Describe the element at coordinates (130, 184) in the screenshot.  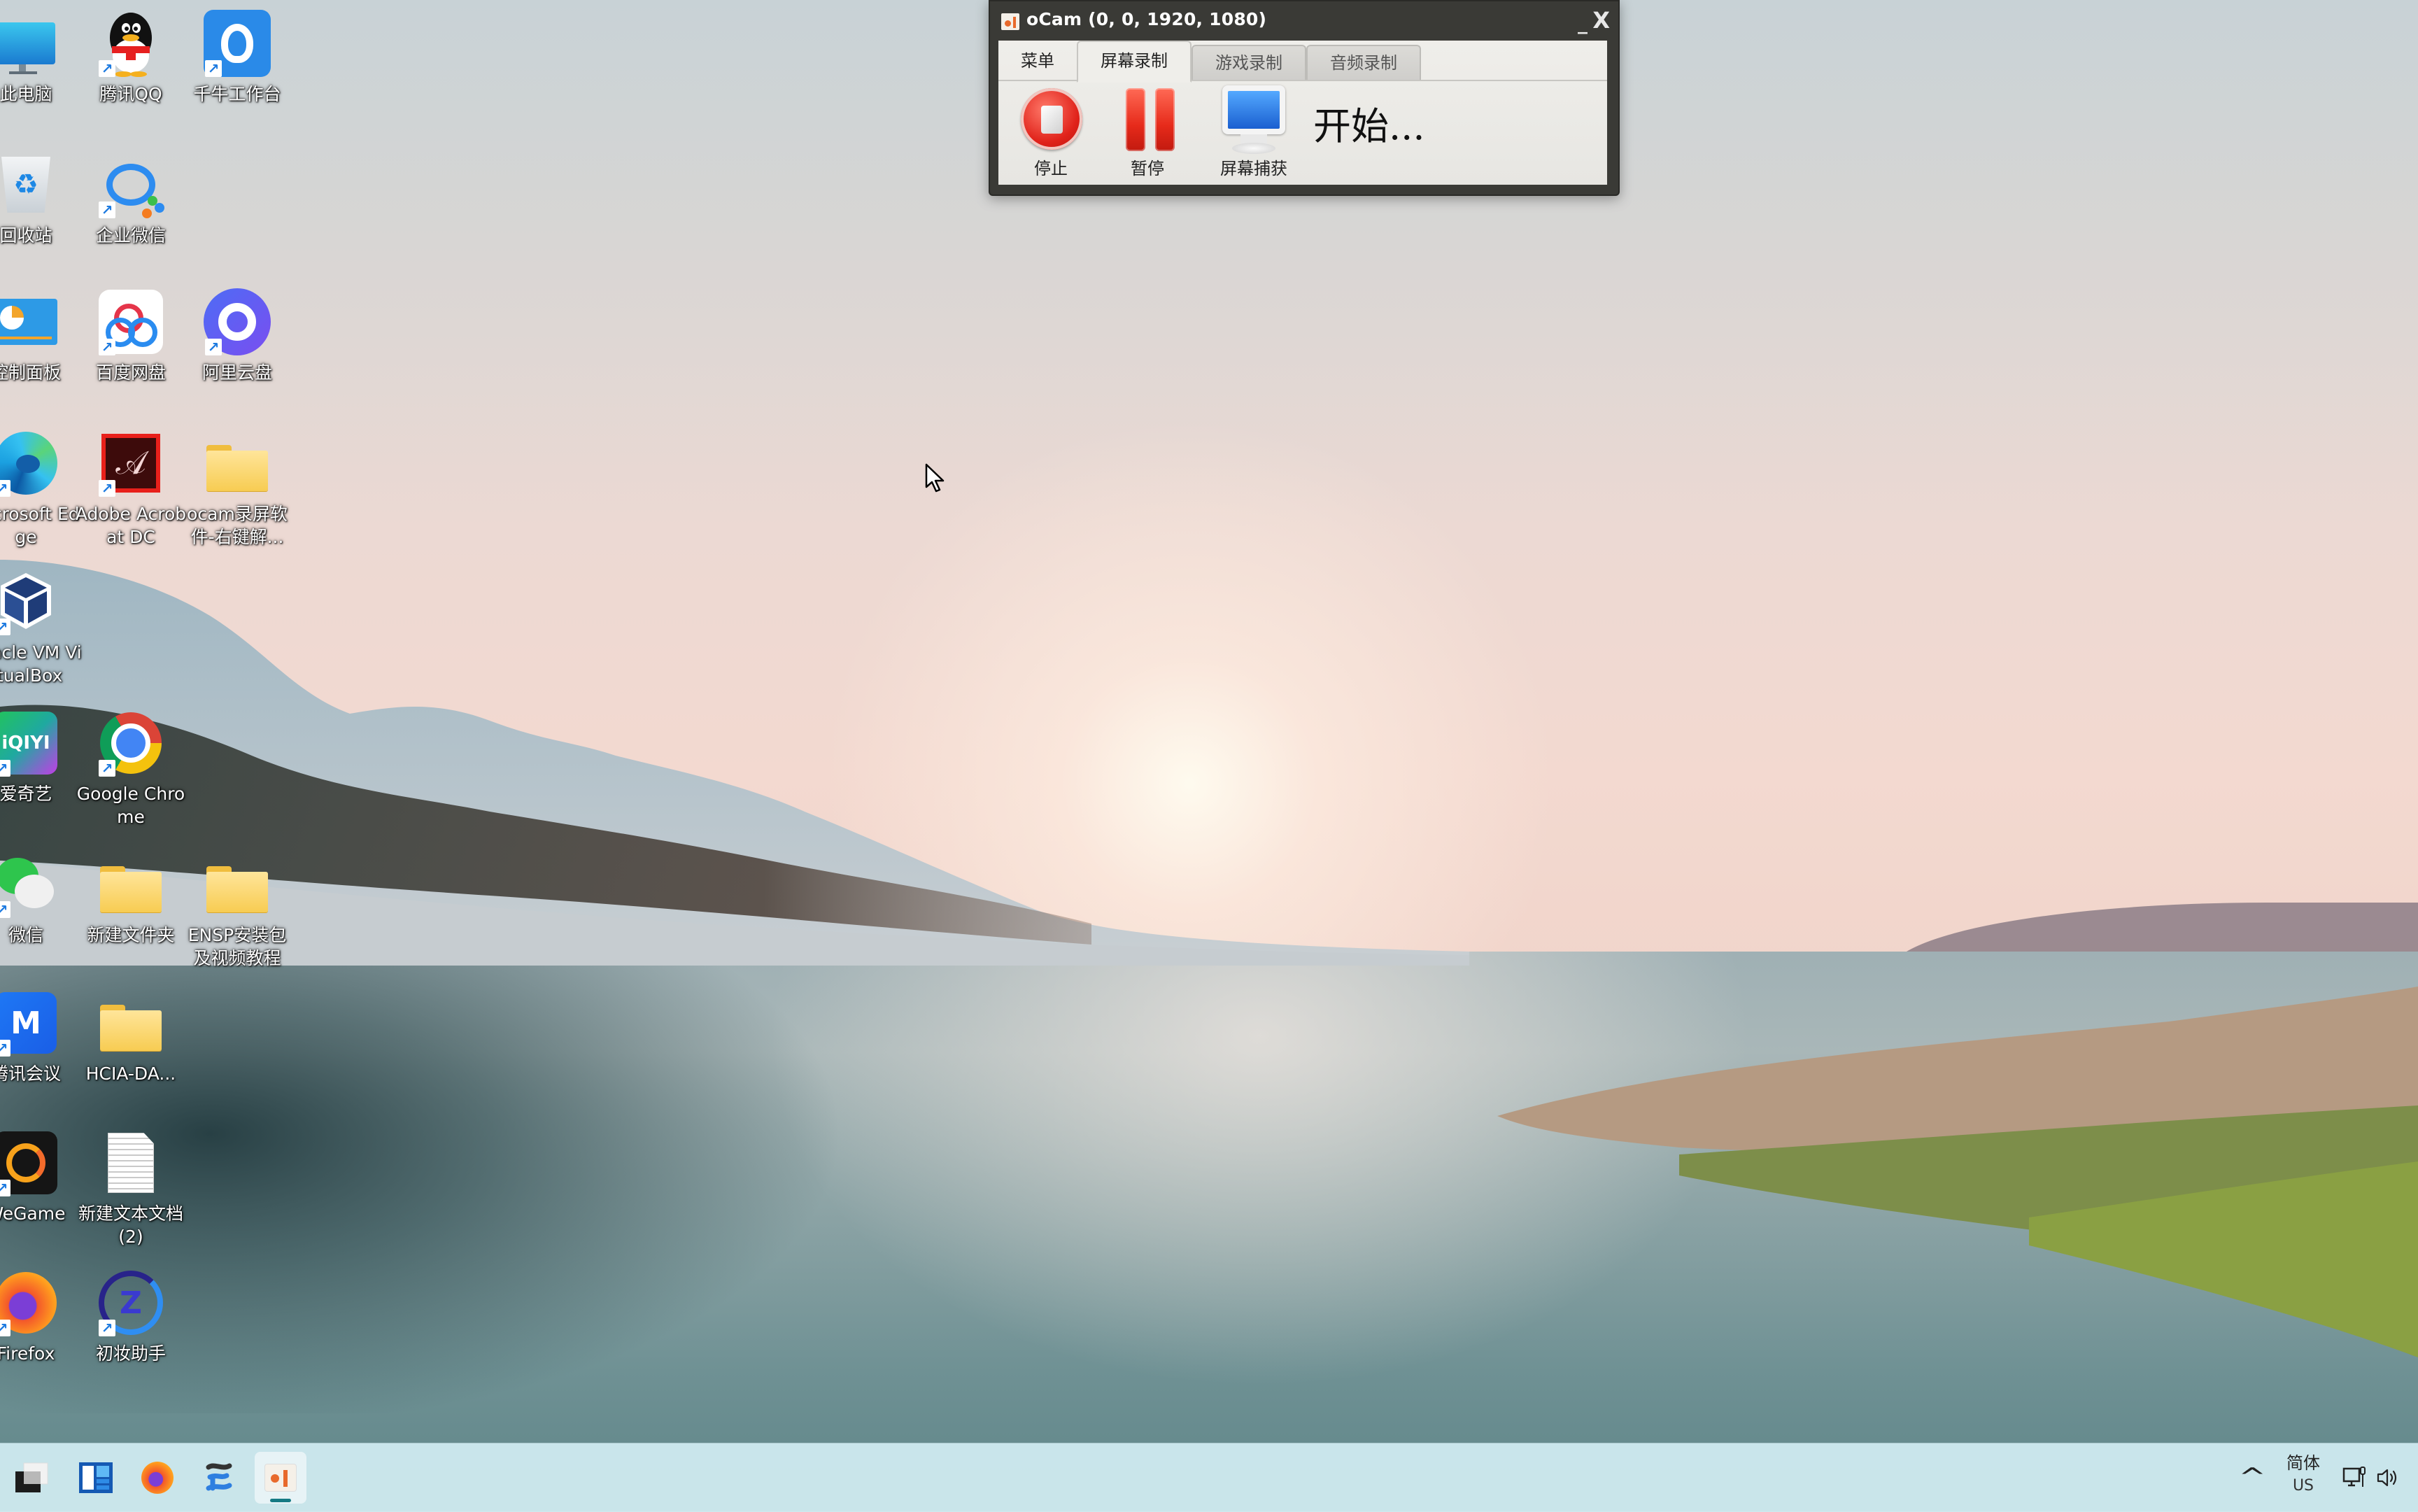
I see `wecom-icon: ↗` at that location.